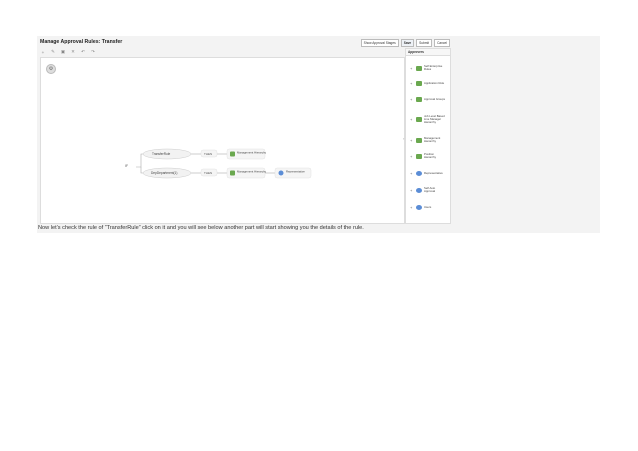 The width and height of the screenshot is (638, 451). What do you see at coordinates (63, 52) in the screenshot?
I see `copy-icon: ▣` at bounding box center [63, 52].